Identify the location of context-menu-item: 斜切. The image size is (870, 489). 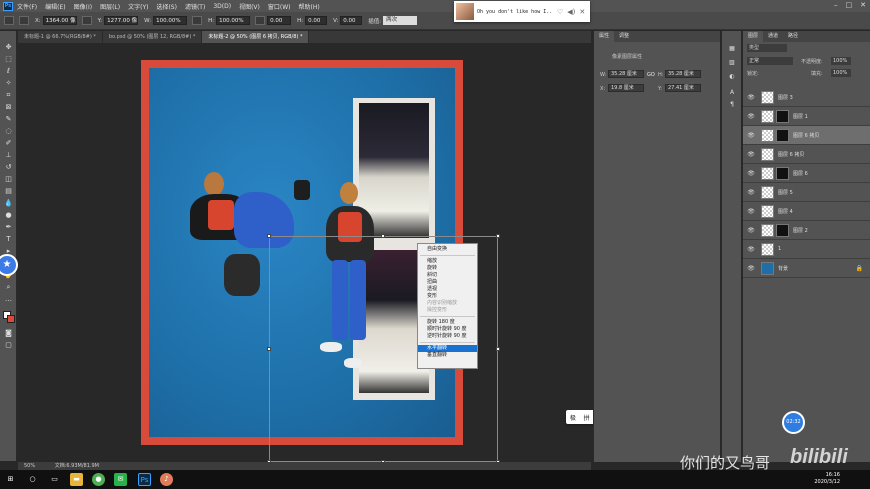
(447, 275).